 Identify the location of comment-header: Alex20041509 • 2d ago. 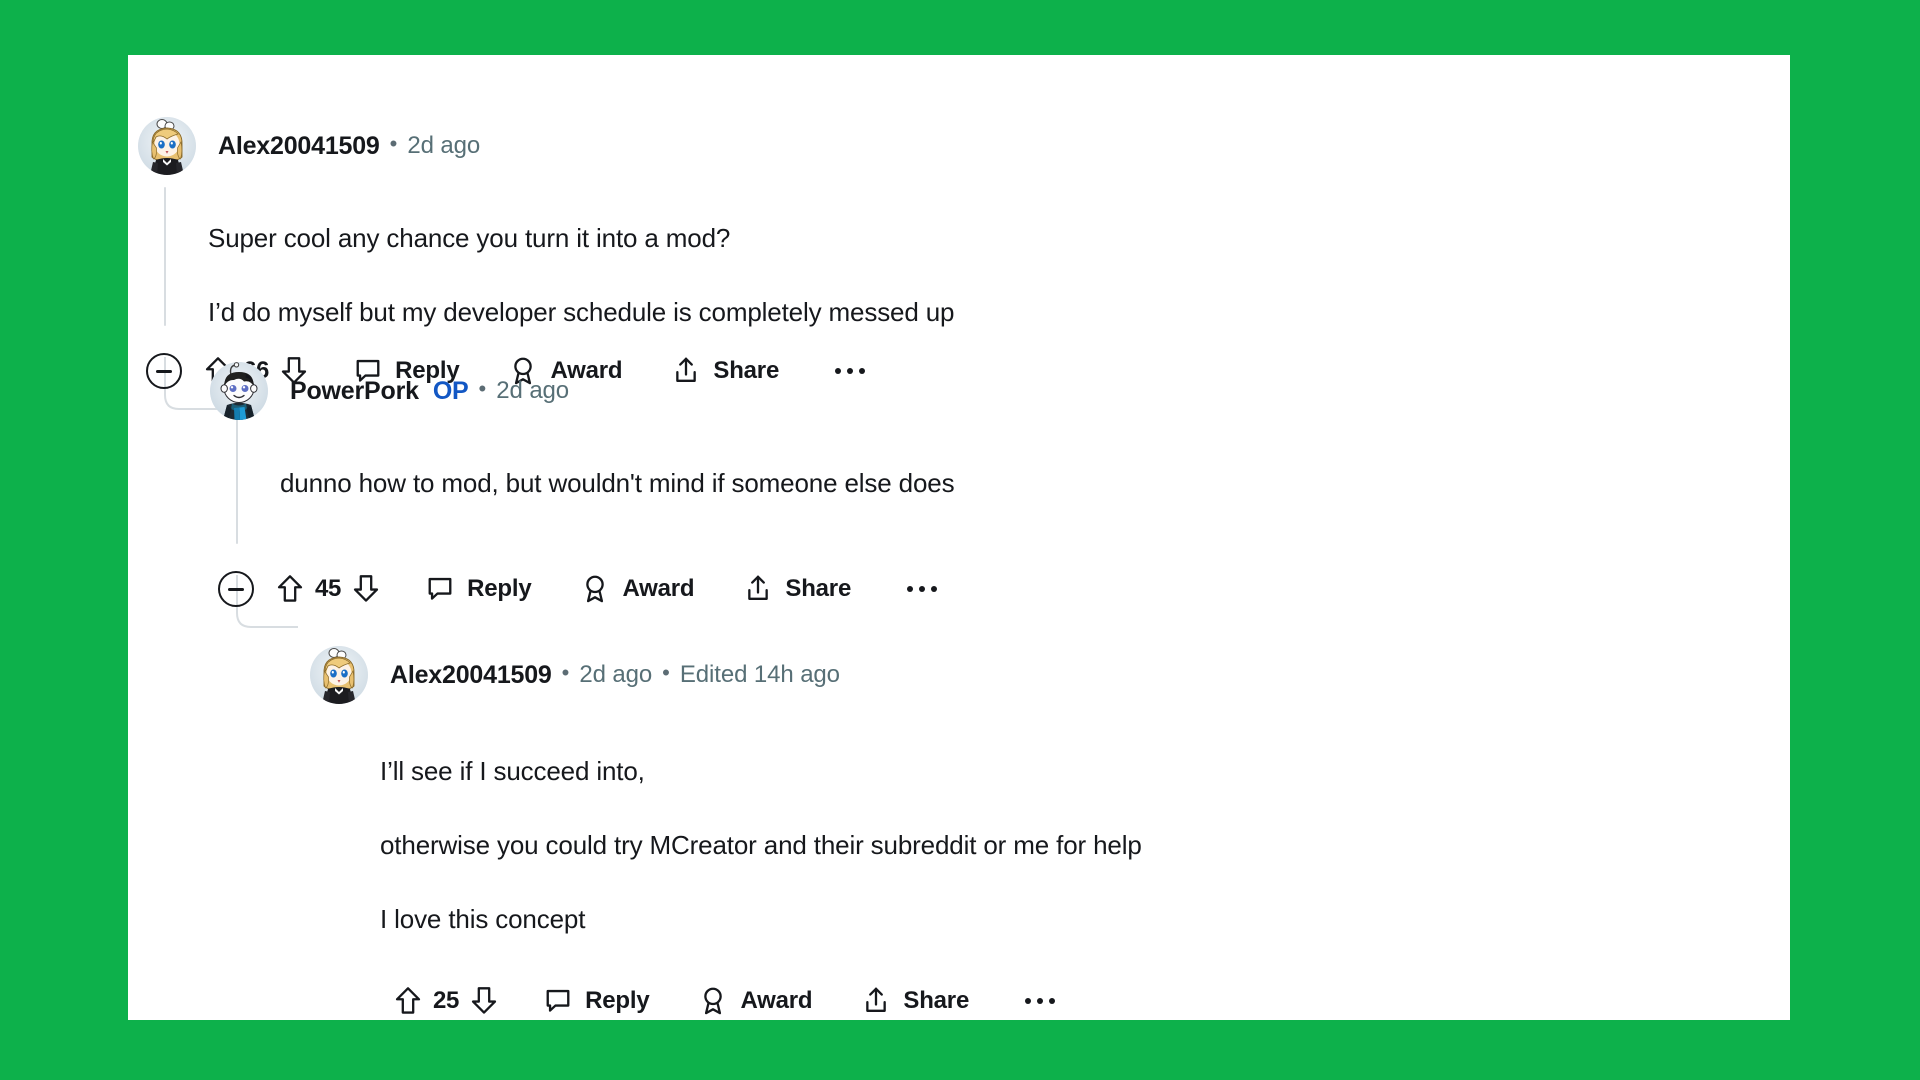
(309, 146).